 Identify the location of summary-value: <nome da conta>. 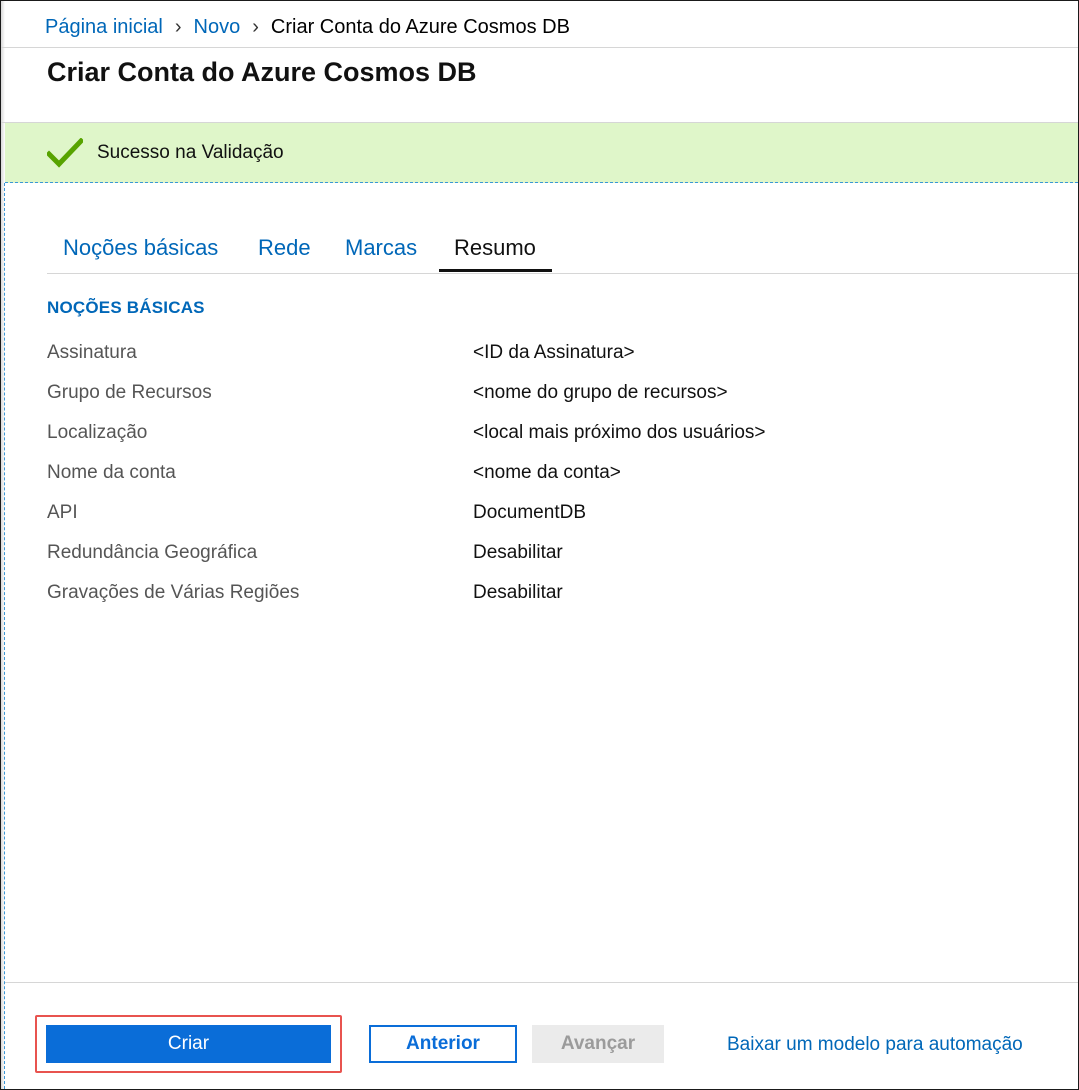
(547, 472).